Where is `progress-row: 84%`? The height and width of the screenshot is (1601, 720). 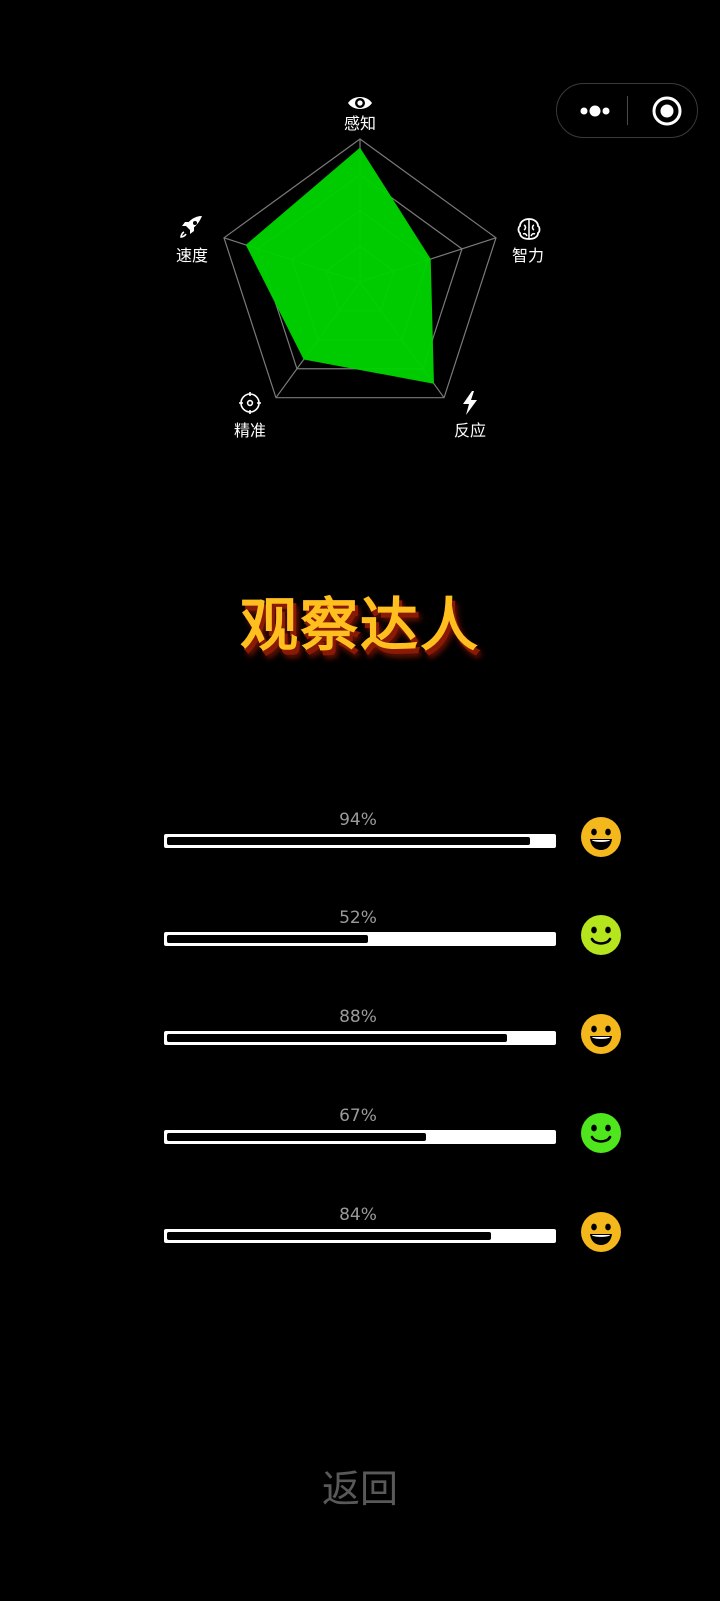 progress-row: 84% is located at coordinates (395, 1235).